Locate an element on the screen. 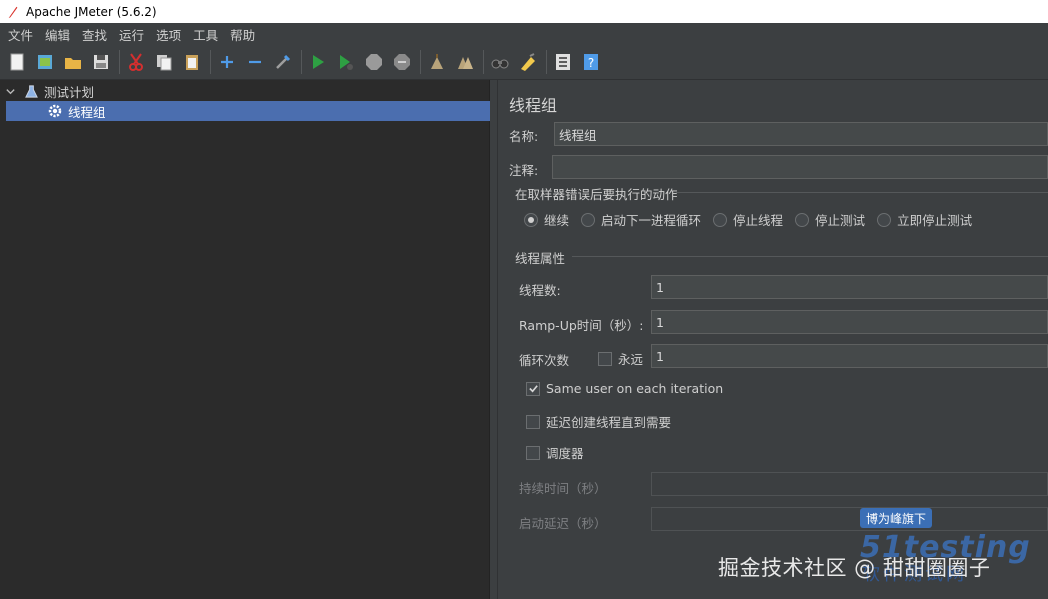 This screenshot has width=1048, height=599. same-user-checkbox: Same user on each iteration is located at coordinates (624, 388).